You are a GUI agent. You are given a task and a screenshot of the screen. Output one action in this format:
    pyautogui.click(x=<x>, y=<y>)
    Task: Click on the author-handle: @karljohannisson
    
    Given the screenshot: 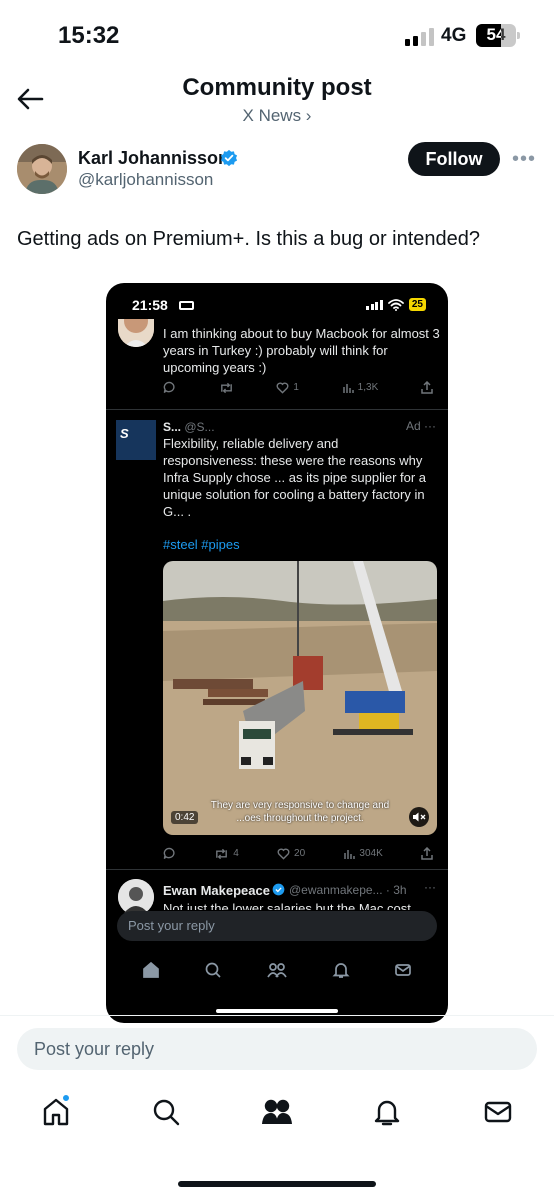 What is the action you would take?
    pyautogui.click(x=145, y=180)
    